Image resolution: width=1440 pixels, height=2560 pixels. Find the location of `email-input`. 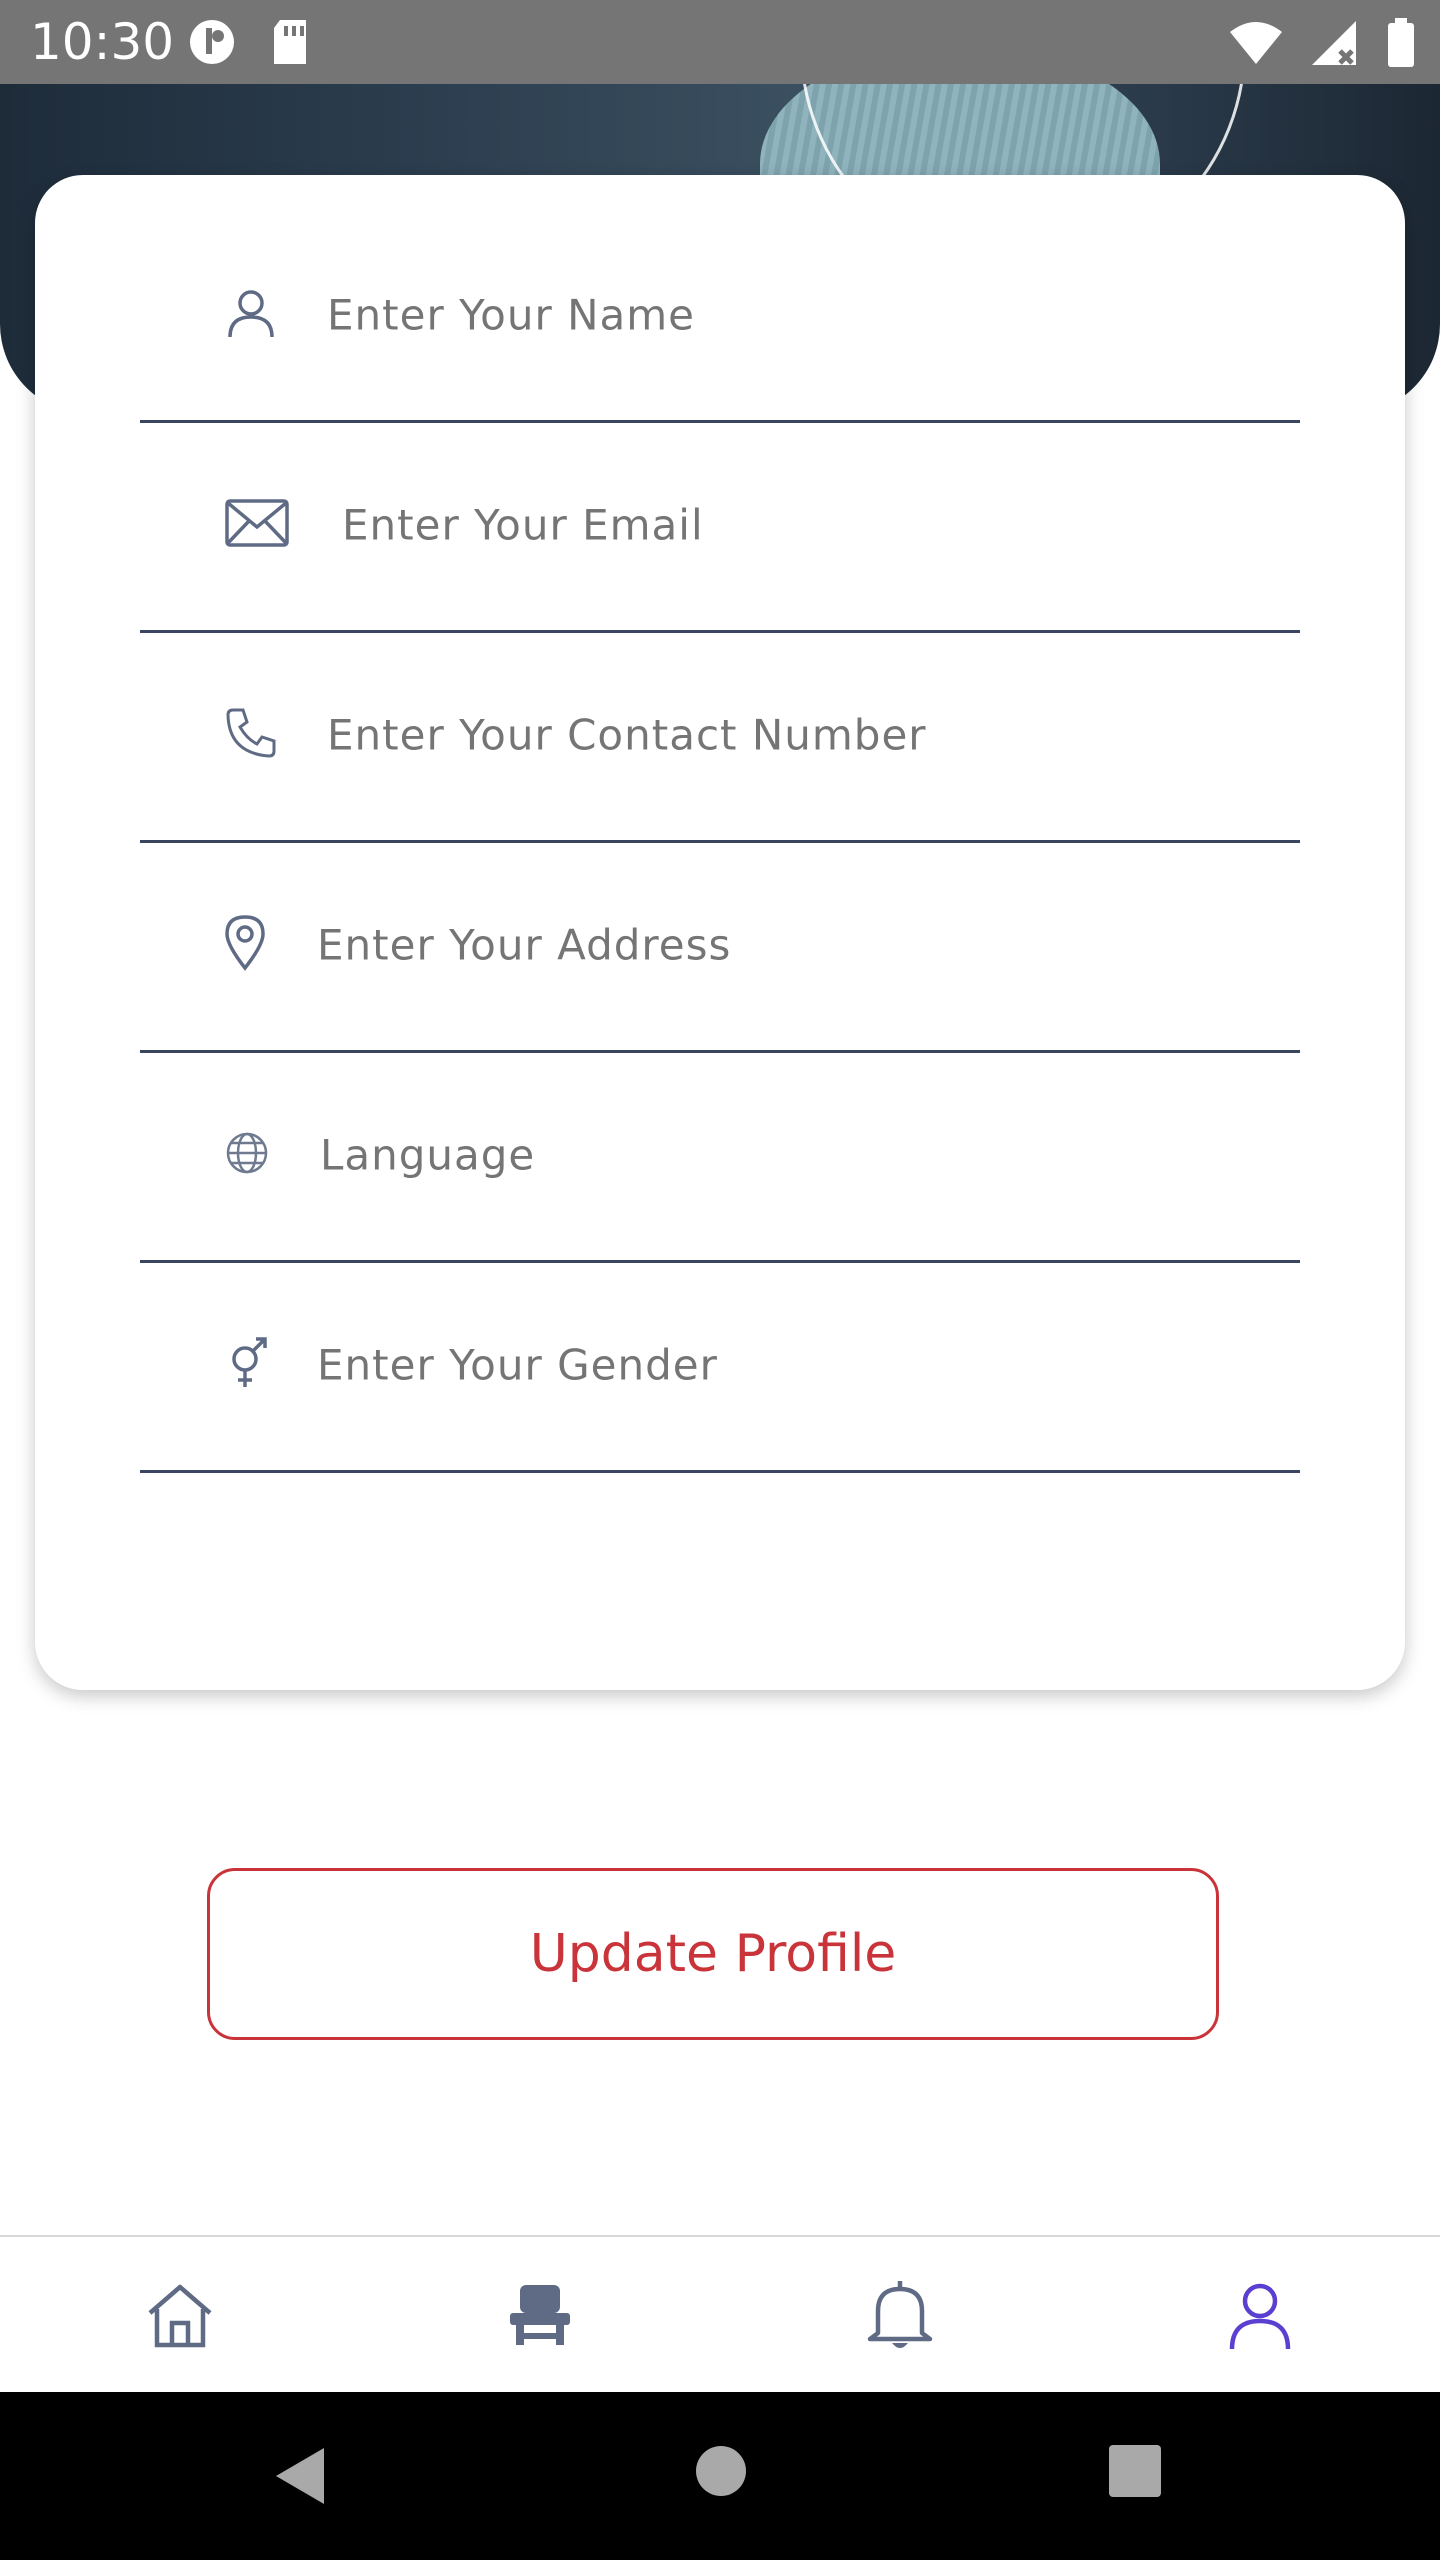

email-input is located at coordinates (792, 525).